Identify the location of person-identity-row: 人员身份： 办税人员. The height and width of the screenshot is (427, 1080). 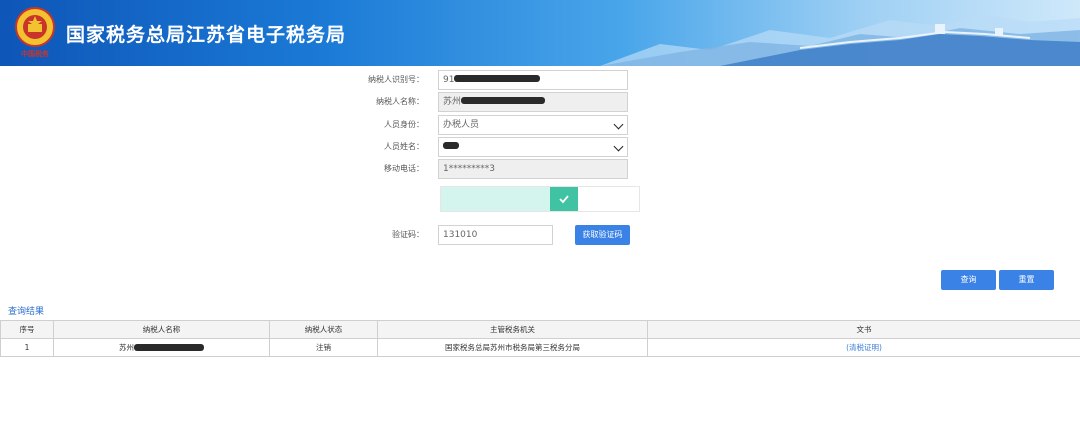
(540, 126).